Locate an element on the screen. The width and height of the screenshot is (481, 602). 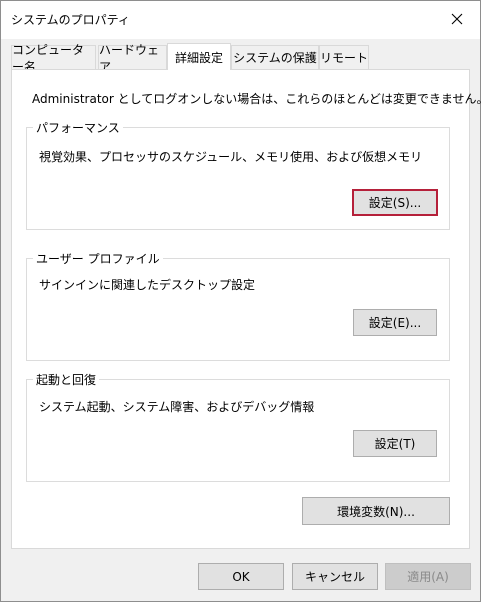
user-profile-label: ユーザー プロファイル is located at coordinates (98, 258).